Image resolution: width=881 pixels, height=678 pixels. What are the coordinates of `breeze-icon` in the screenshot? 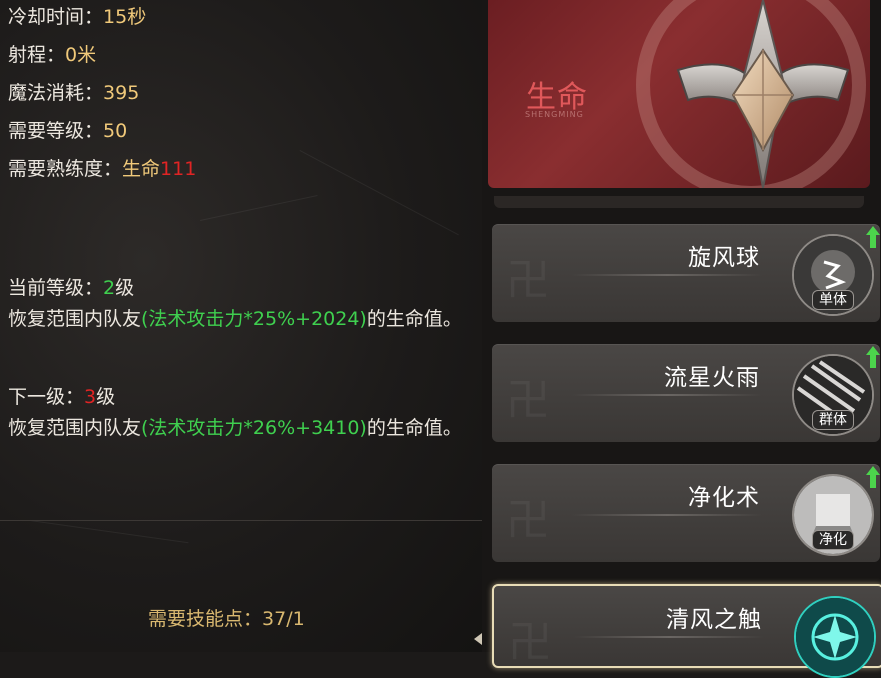 It's located at (835, 637).